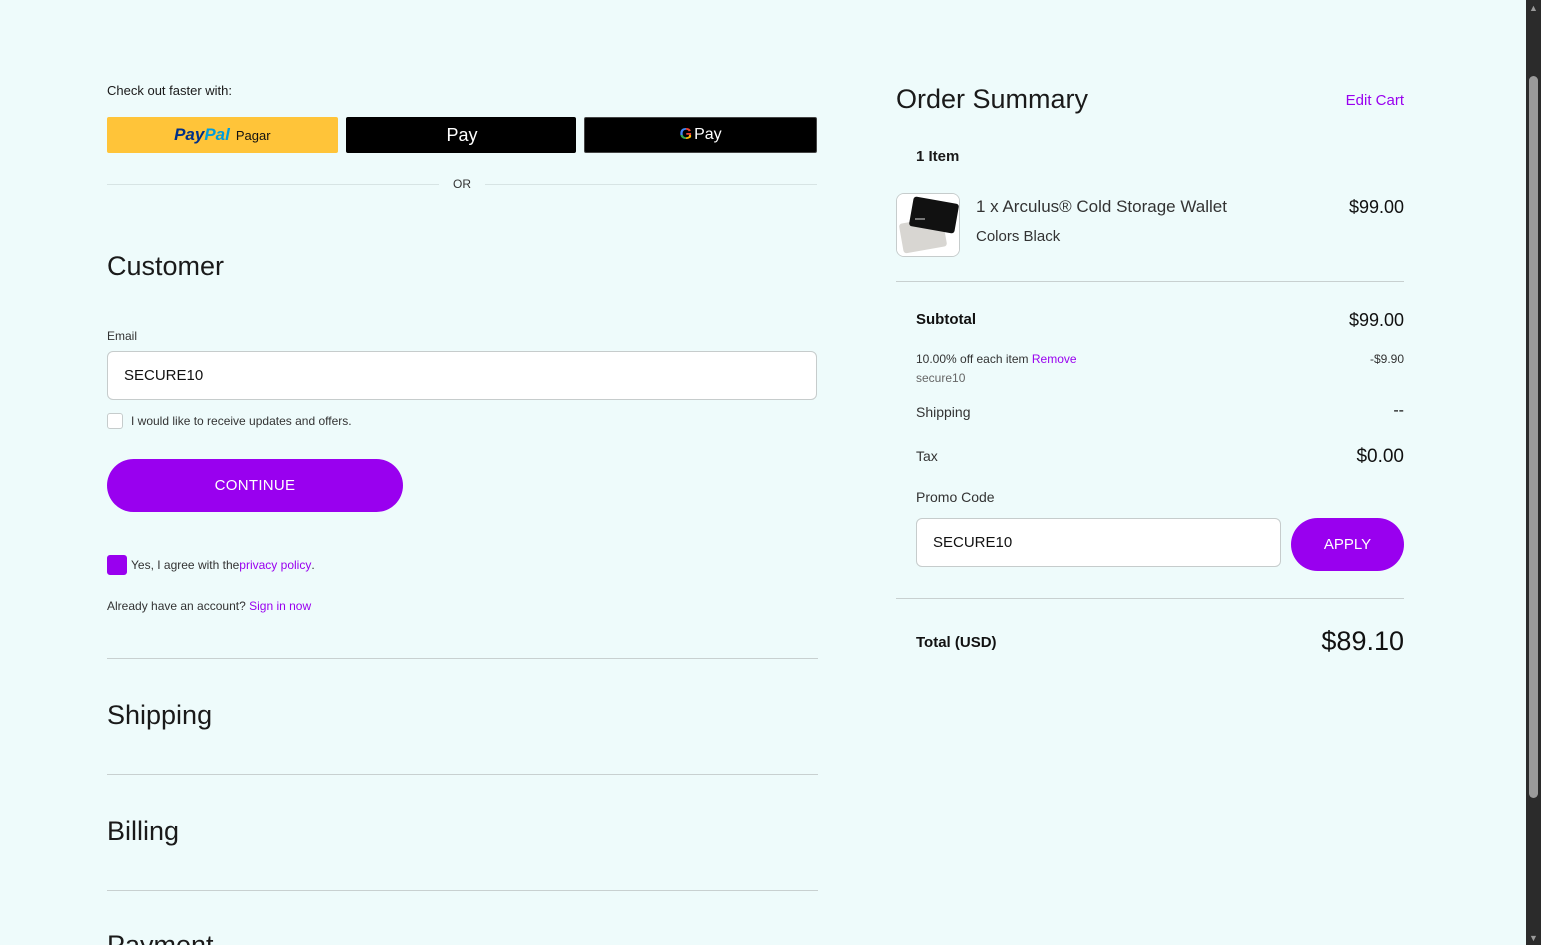  I want to click on promo-code-label: Promo Code, so click(955, 497).